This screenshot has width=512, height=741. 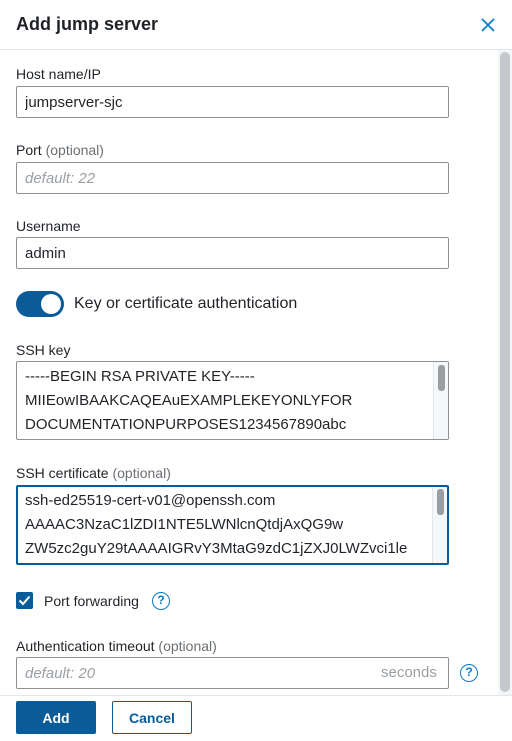 I want to click on ssh-key-label: SSH key, so click(x=43, y=350).